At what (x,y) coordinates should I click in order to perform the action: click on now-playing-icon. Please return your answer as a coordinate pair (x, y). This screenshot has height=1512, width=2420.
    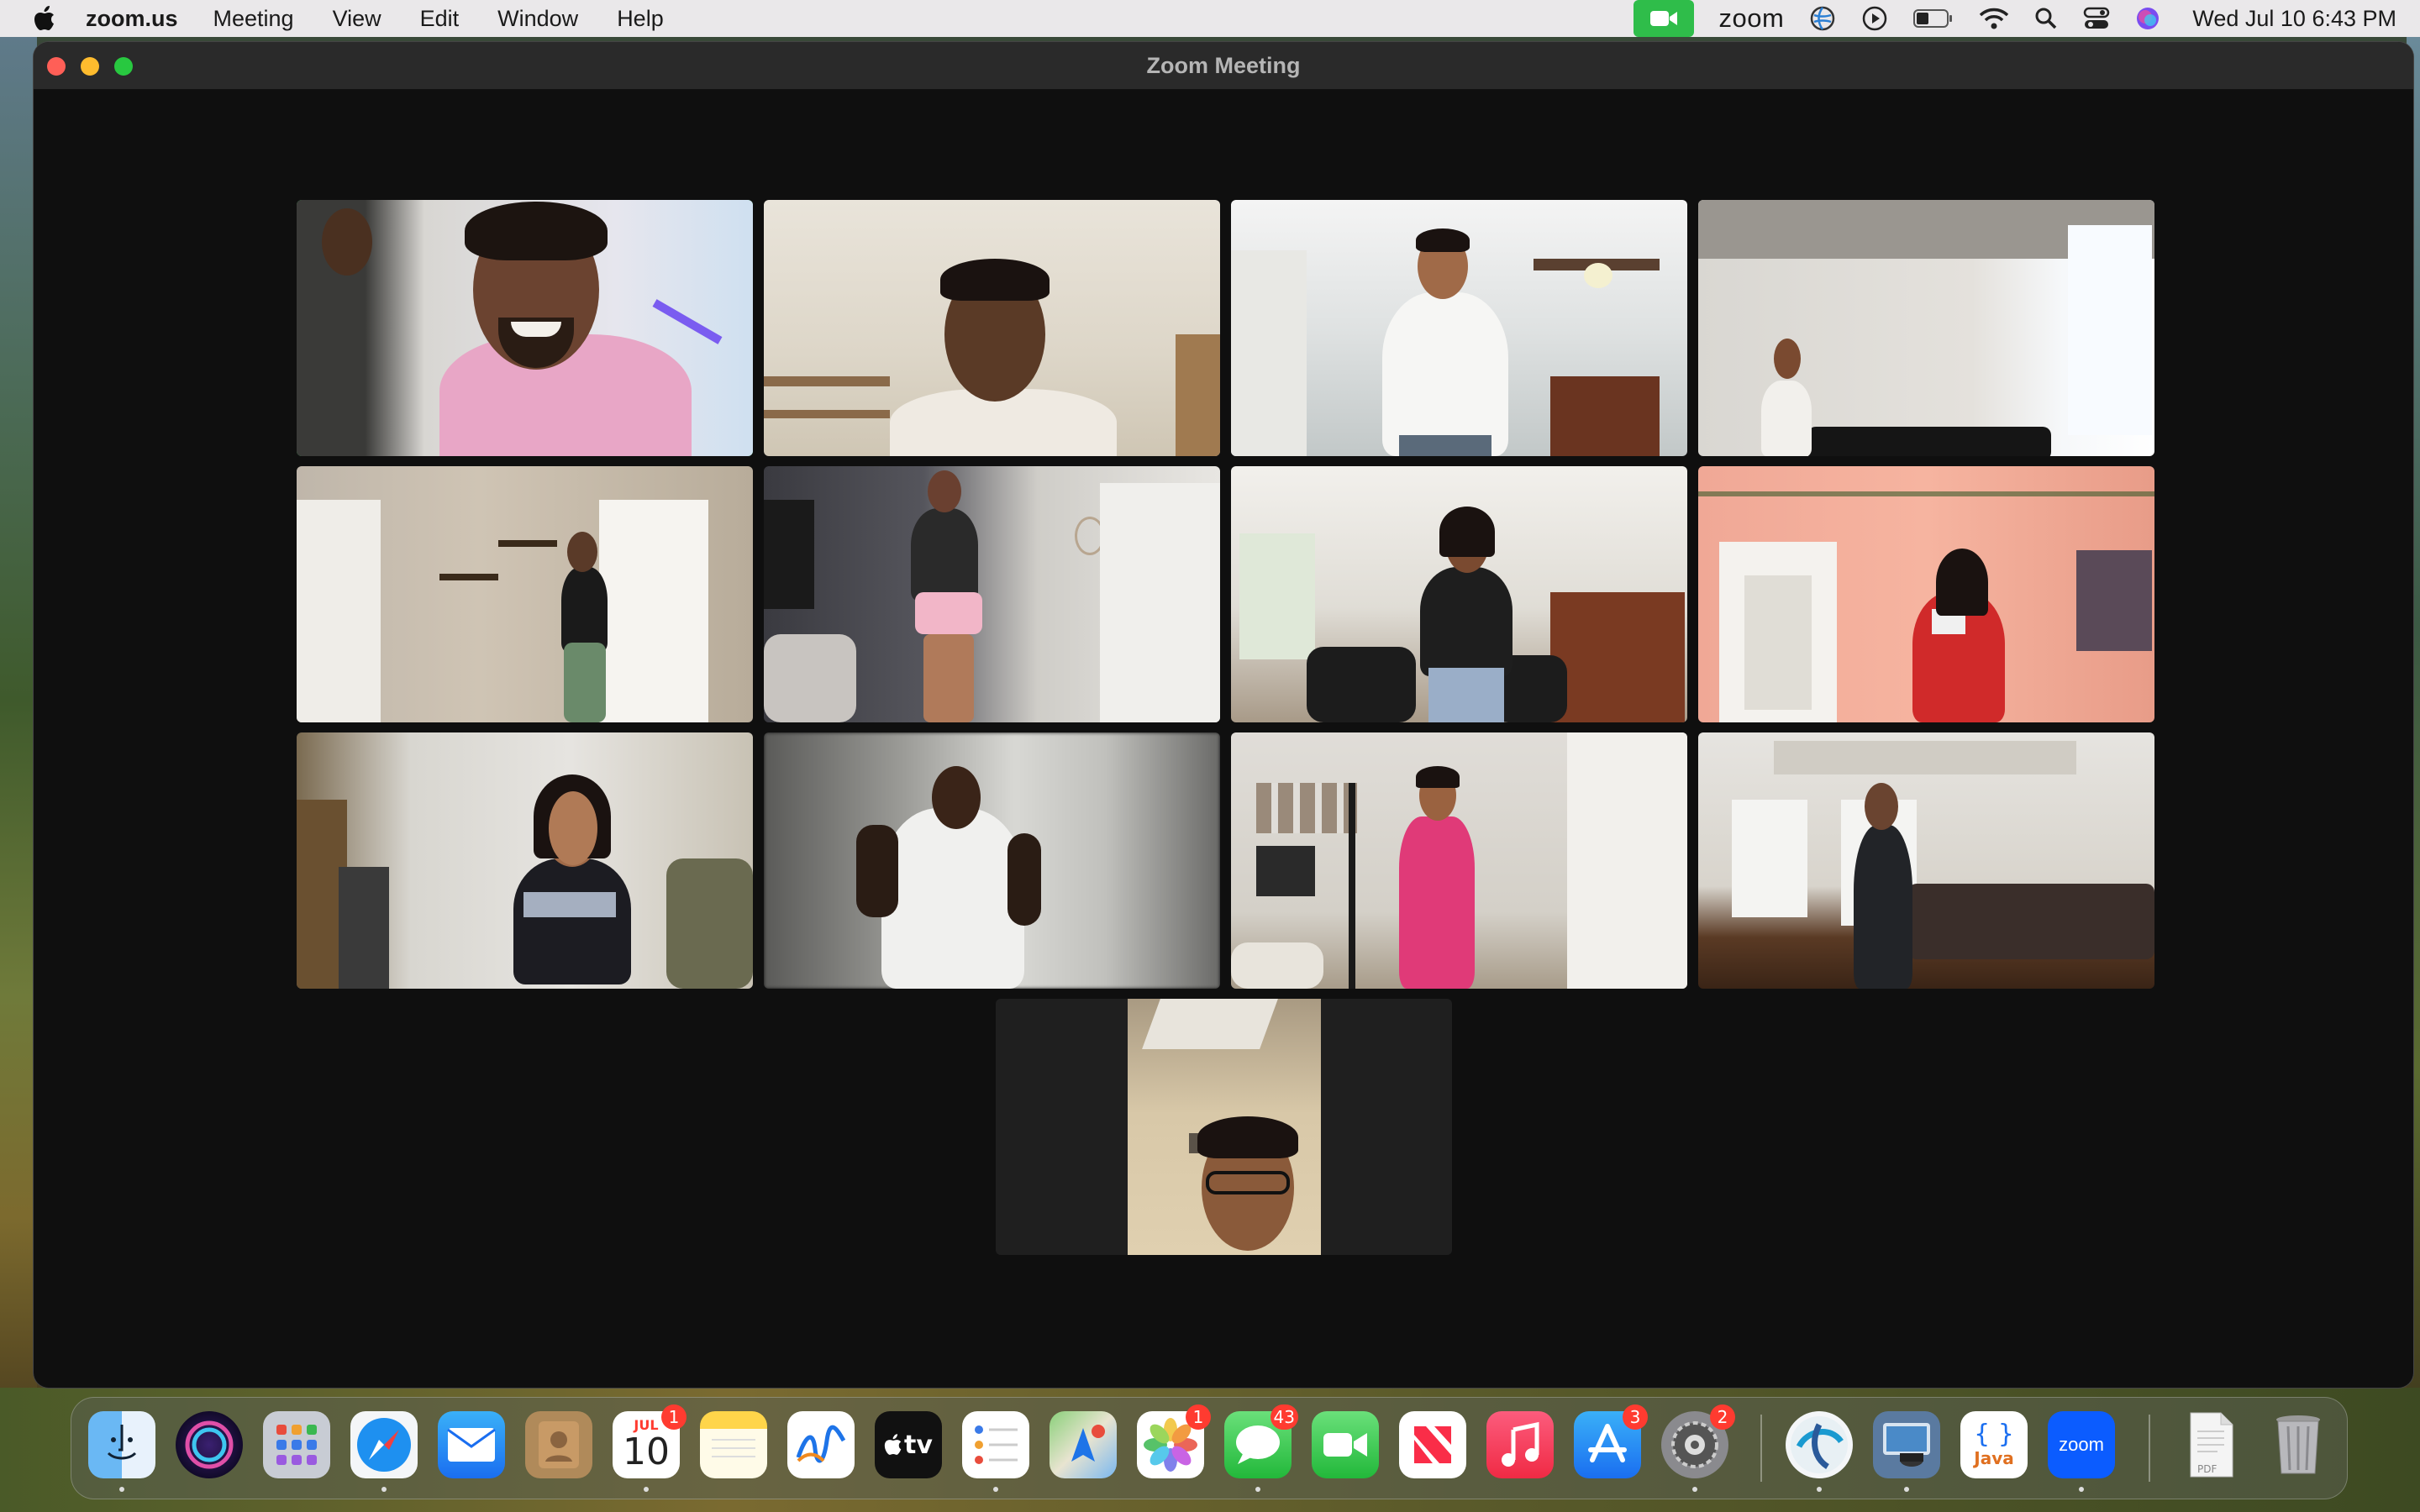
    Looking at the image, I should click on (1874, 18).